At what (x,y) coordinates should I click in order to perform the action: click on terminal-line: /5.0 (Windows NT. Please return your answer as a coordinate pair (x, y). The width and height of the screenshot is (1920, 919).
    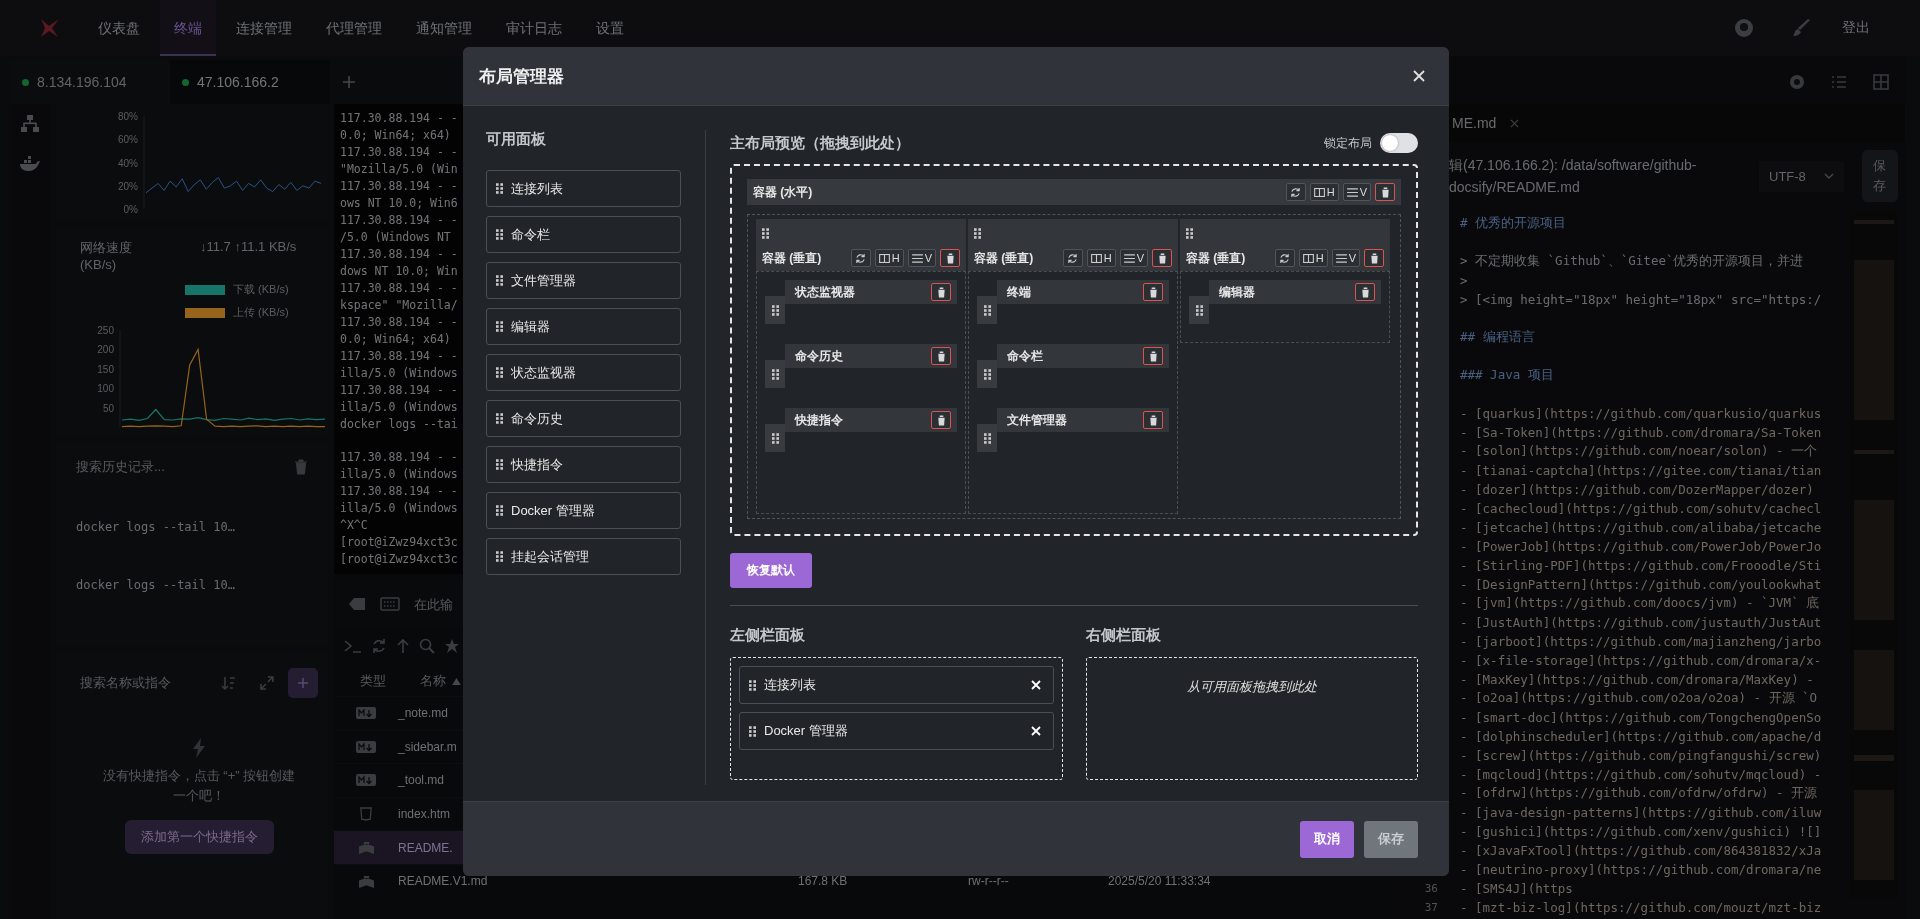
    Looking at the image, I should click on (395, 237).